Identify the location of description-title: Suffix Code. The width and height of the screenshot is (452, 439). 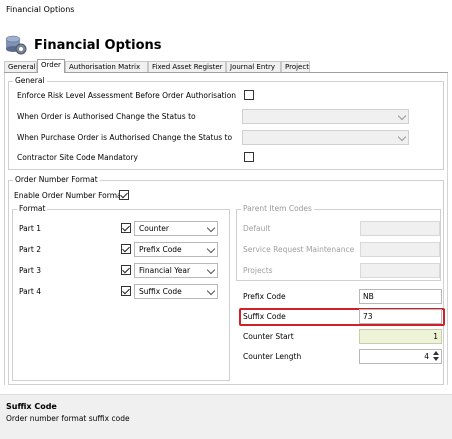
(31, 406).